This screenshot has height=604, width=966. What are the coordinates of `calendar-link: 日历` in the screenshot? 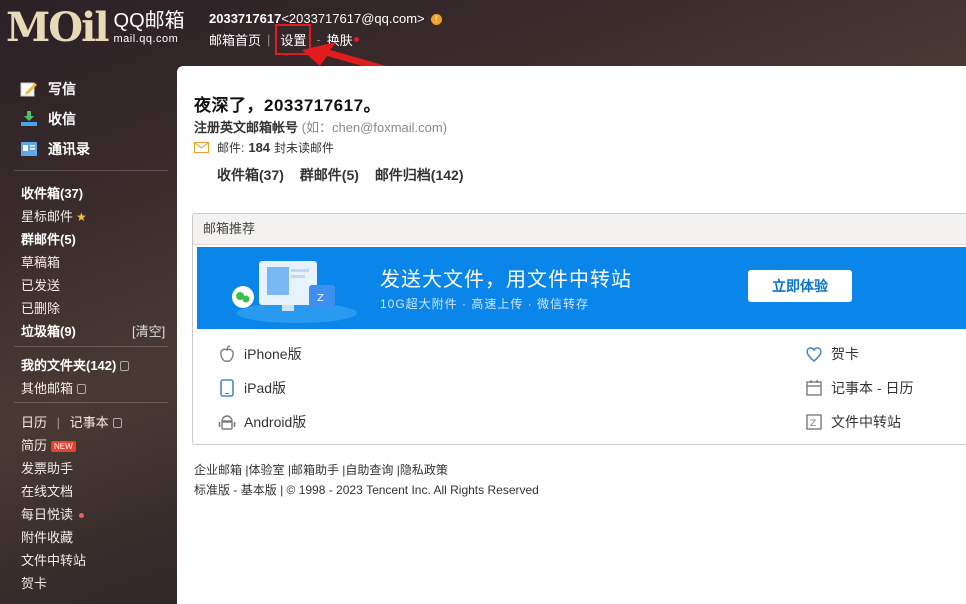 It's located at (34, 422).